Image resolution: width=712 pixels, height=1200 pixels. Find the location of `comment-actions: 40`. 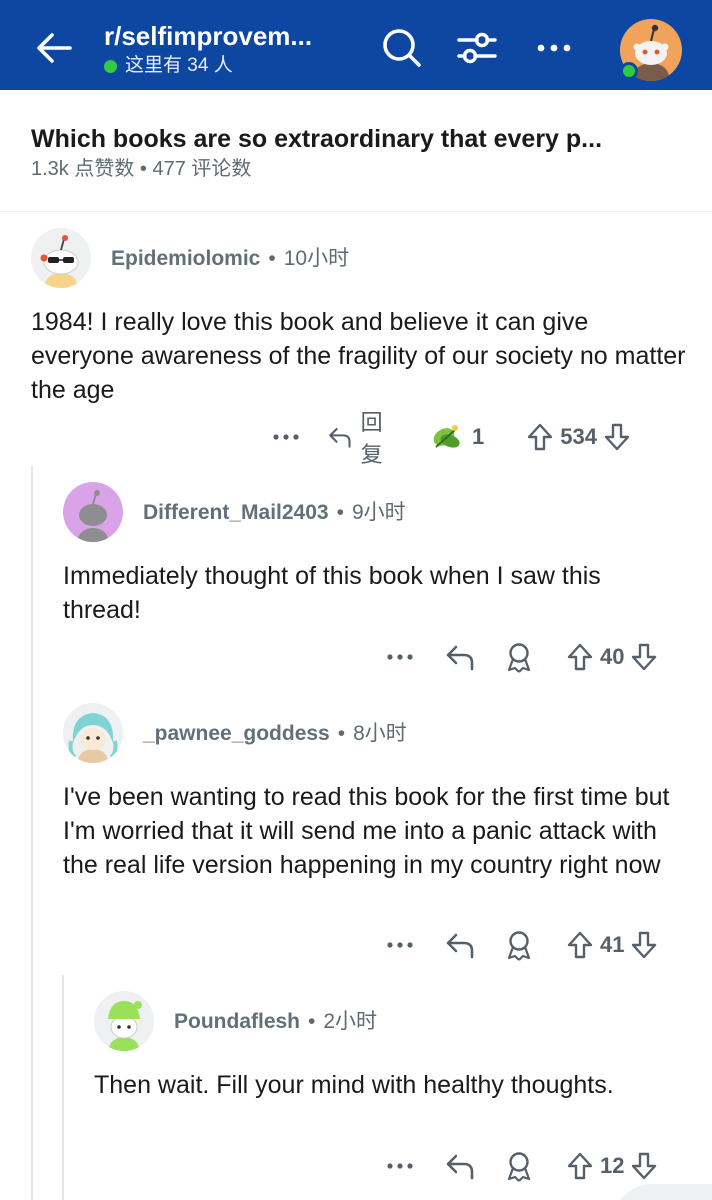

comment-actions: 40 is located at coordinates (519, 657).